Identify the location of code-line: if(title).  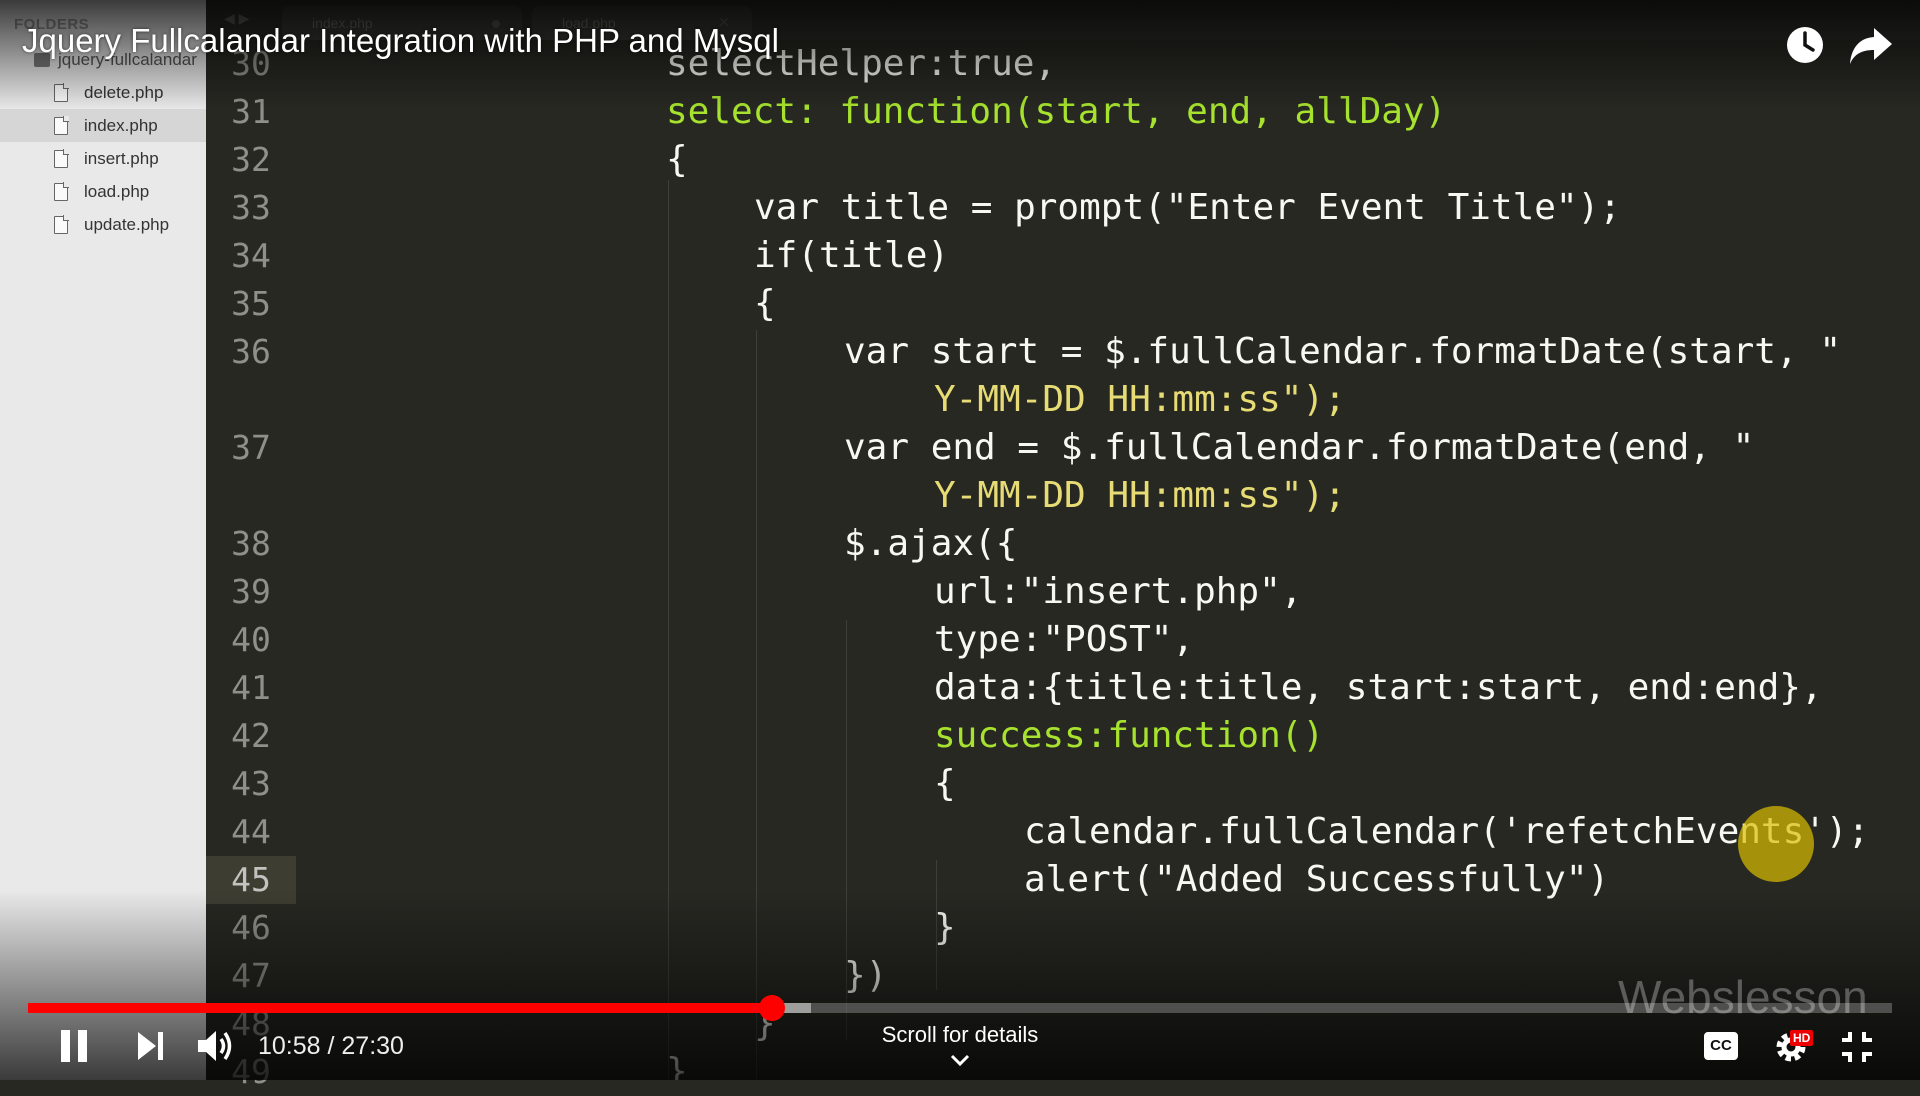
(851, 256).